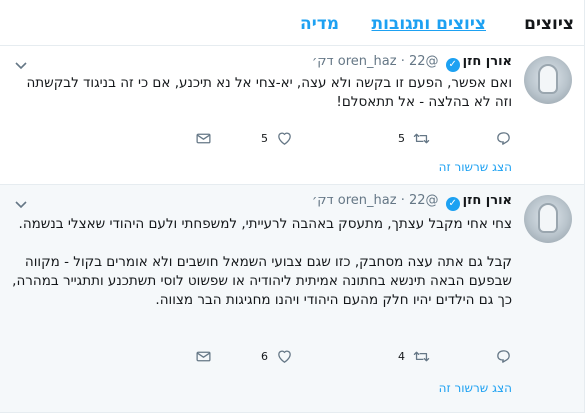  Describe the element at coordinates (401, 356) in the screenshot. I see `retweet-count: 4` at that location.